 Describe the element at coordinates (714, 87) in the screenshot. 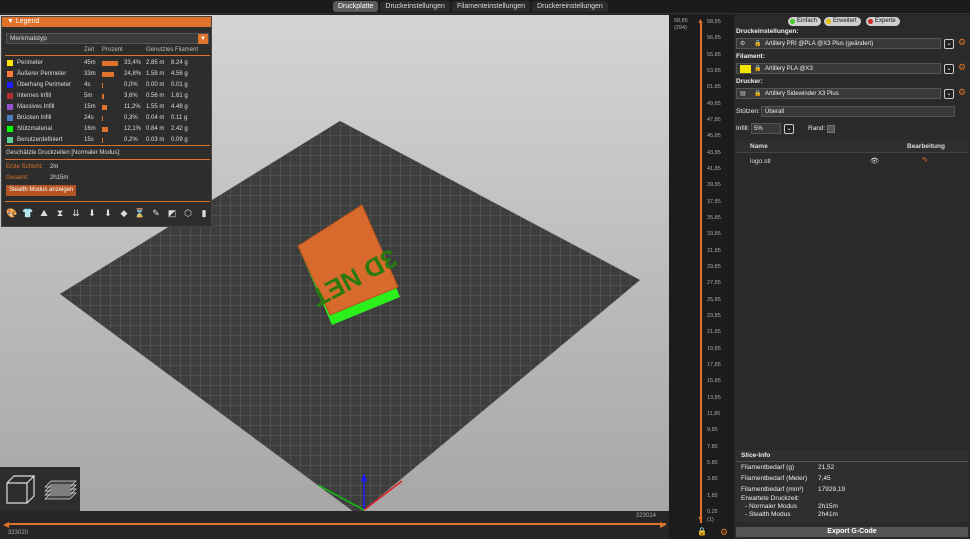

I see `layer-tick: 51,85` at that location.